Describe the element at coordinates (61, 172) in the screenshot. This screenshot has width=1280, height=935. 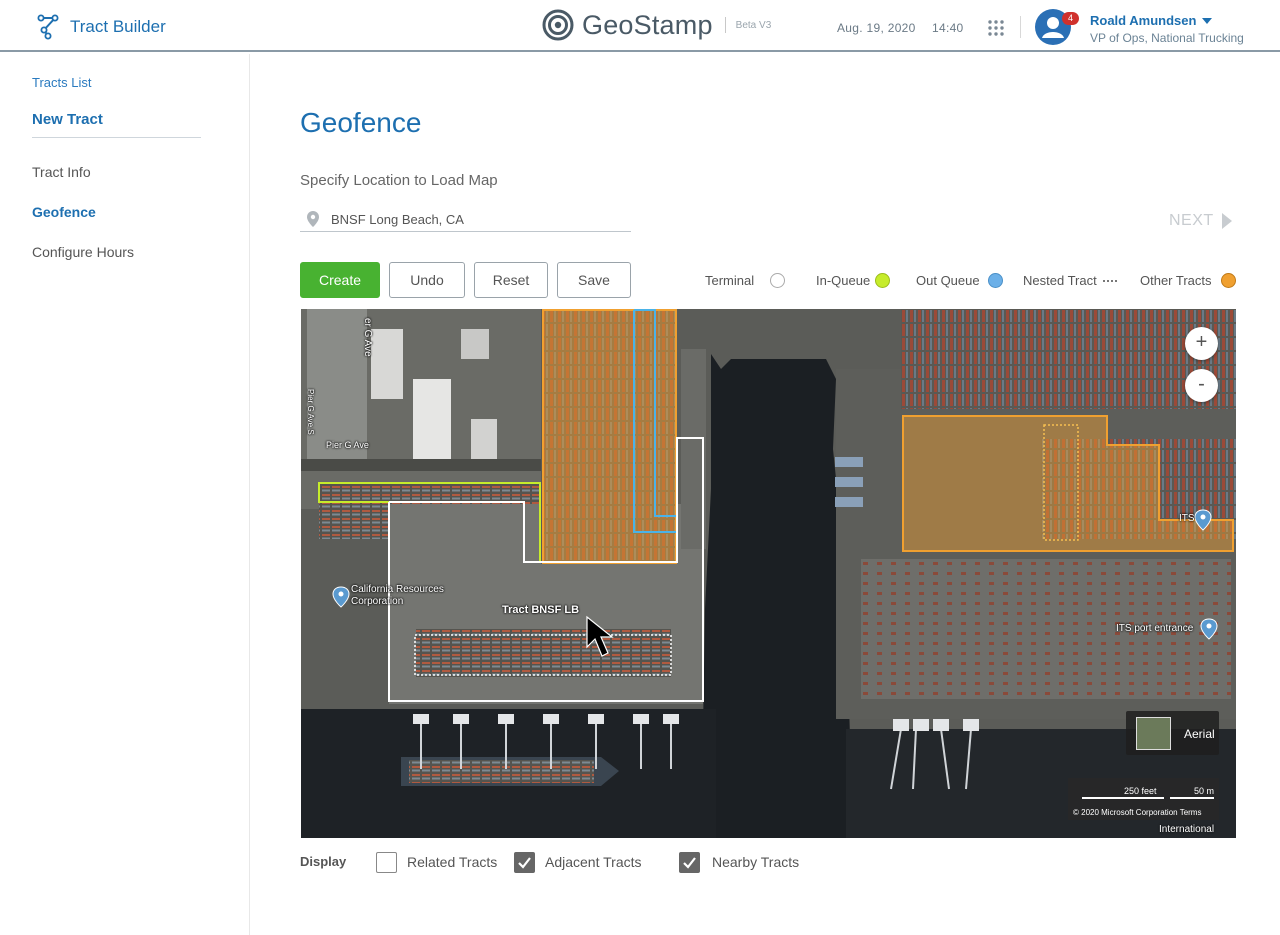
I see `sidebar-item-tract-info: Tract Info` at that location.